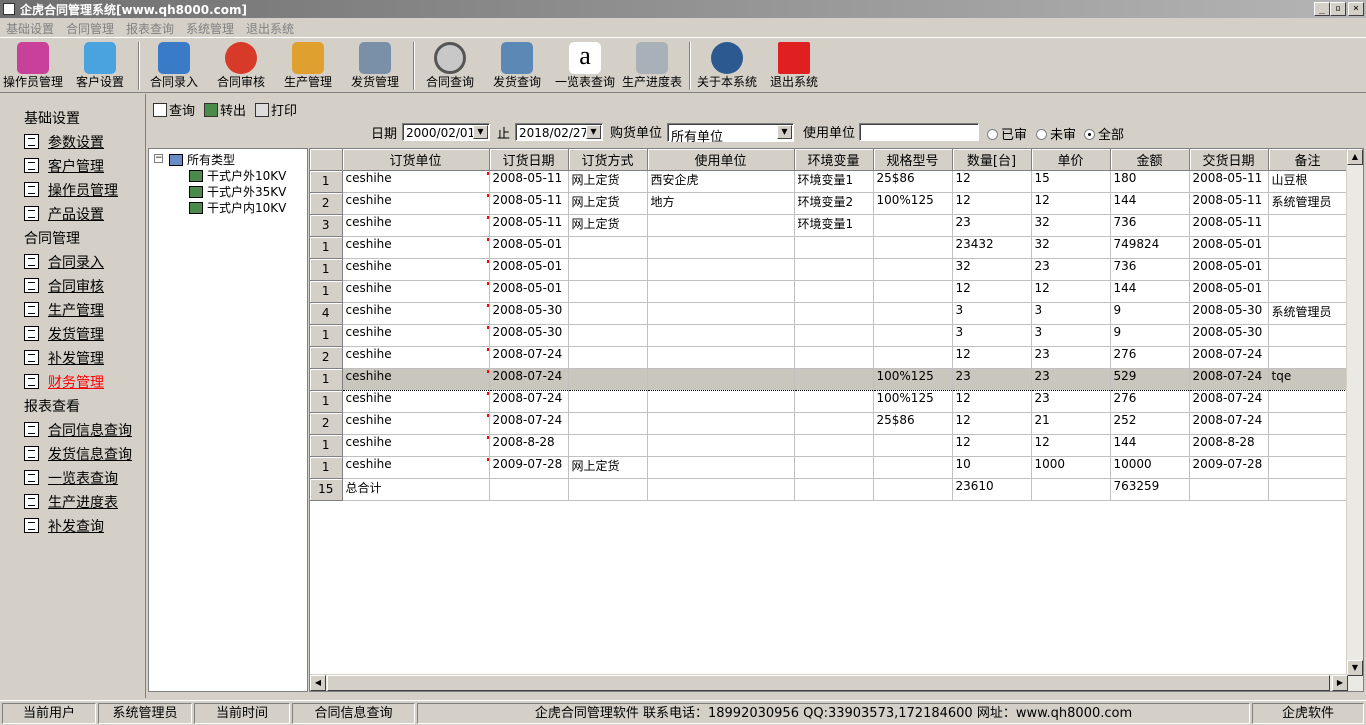 Image resolution: width=1366 pixels, height=725 pixels. What do you see at coordinates (90, 28) in the screenshot?
I see `menu-contract-management: 合同管理` at bounding box center [90, 28].